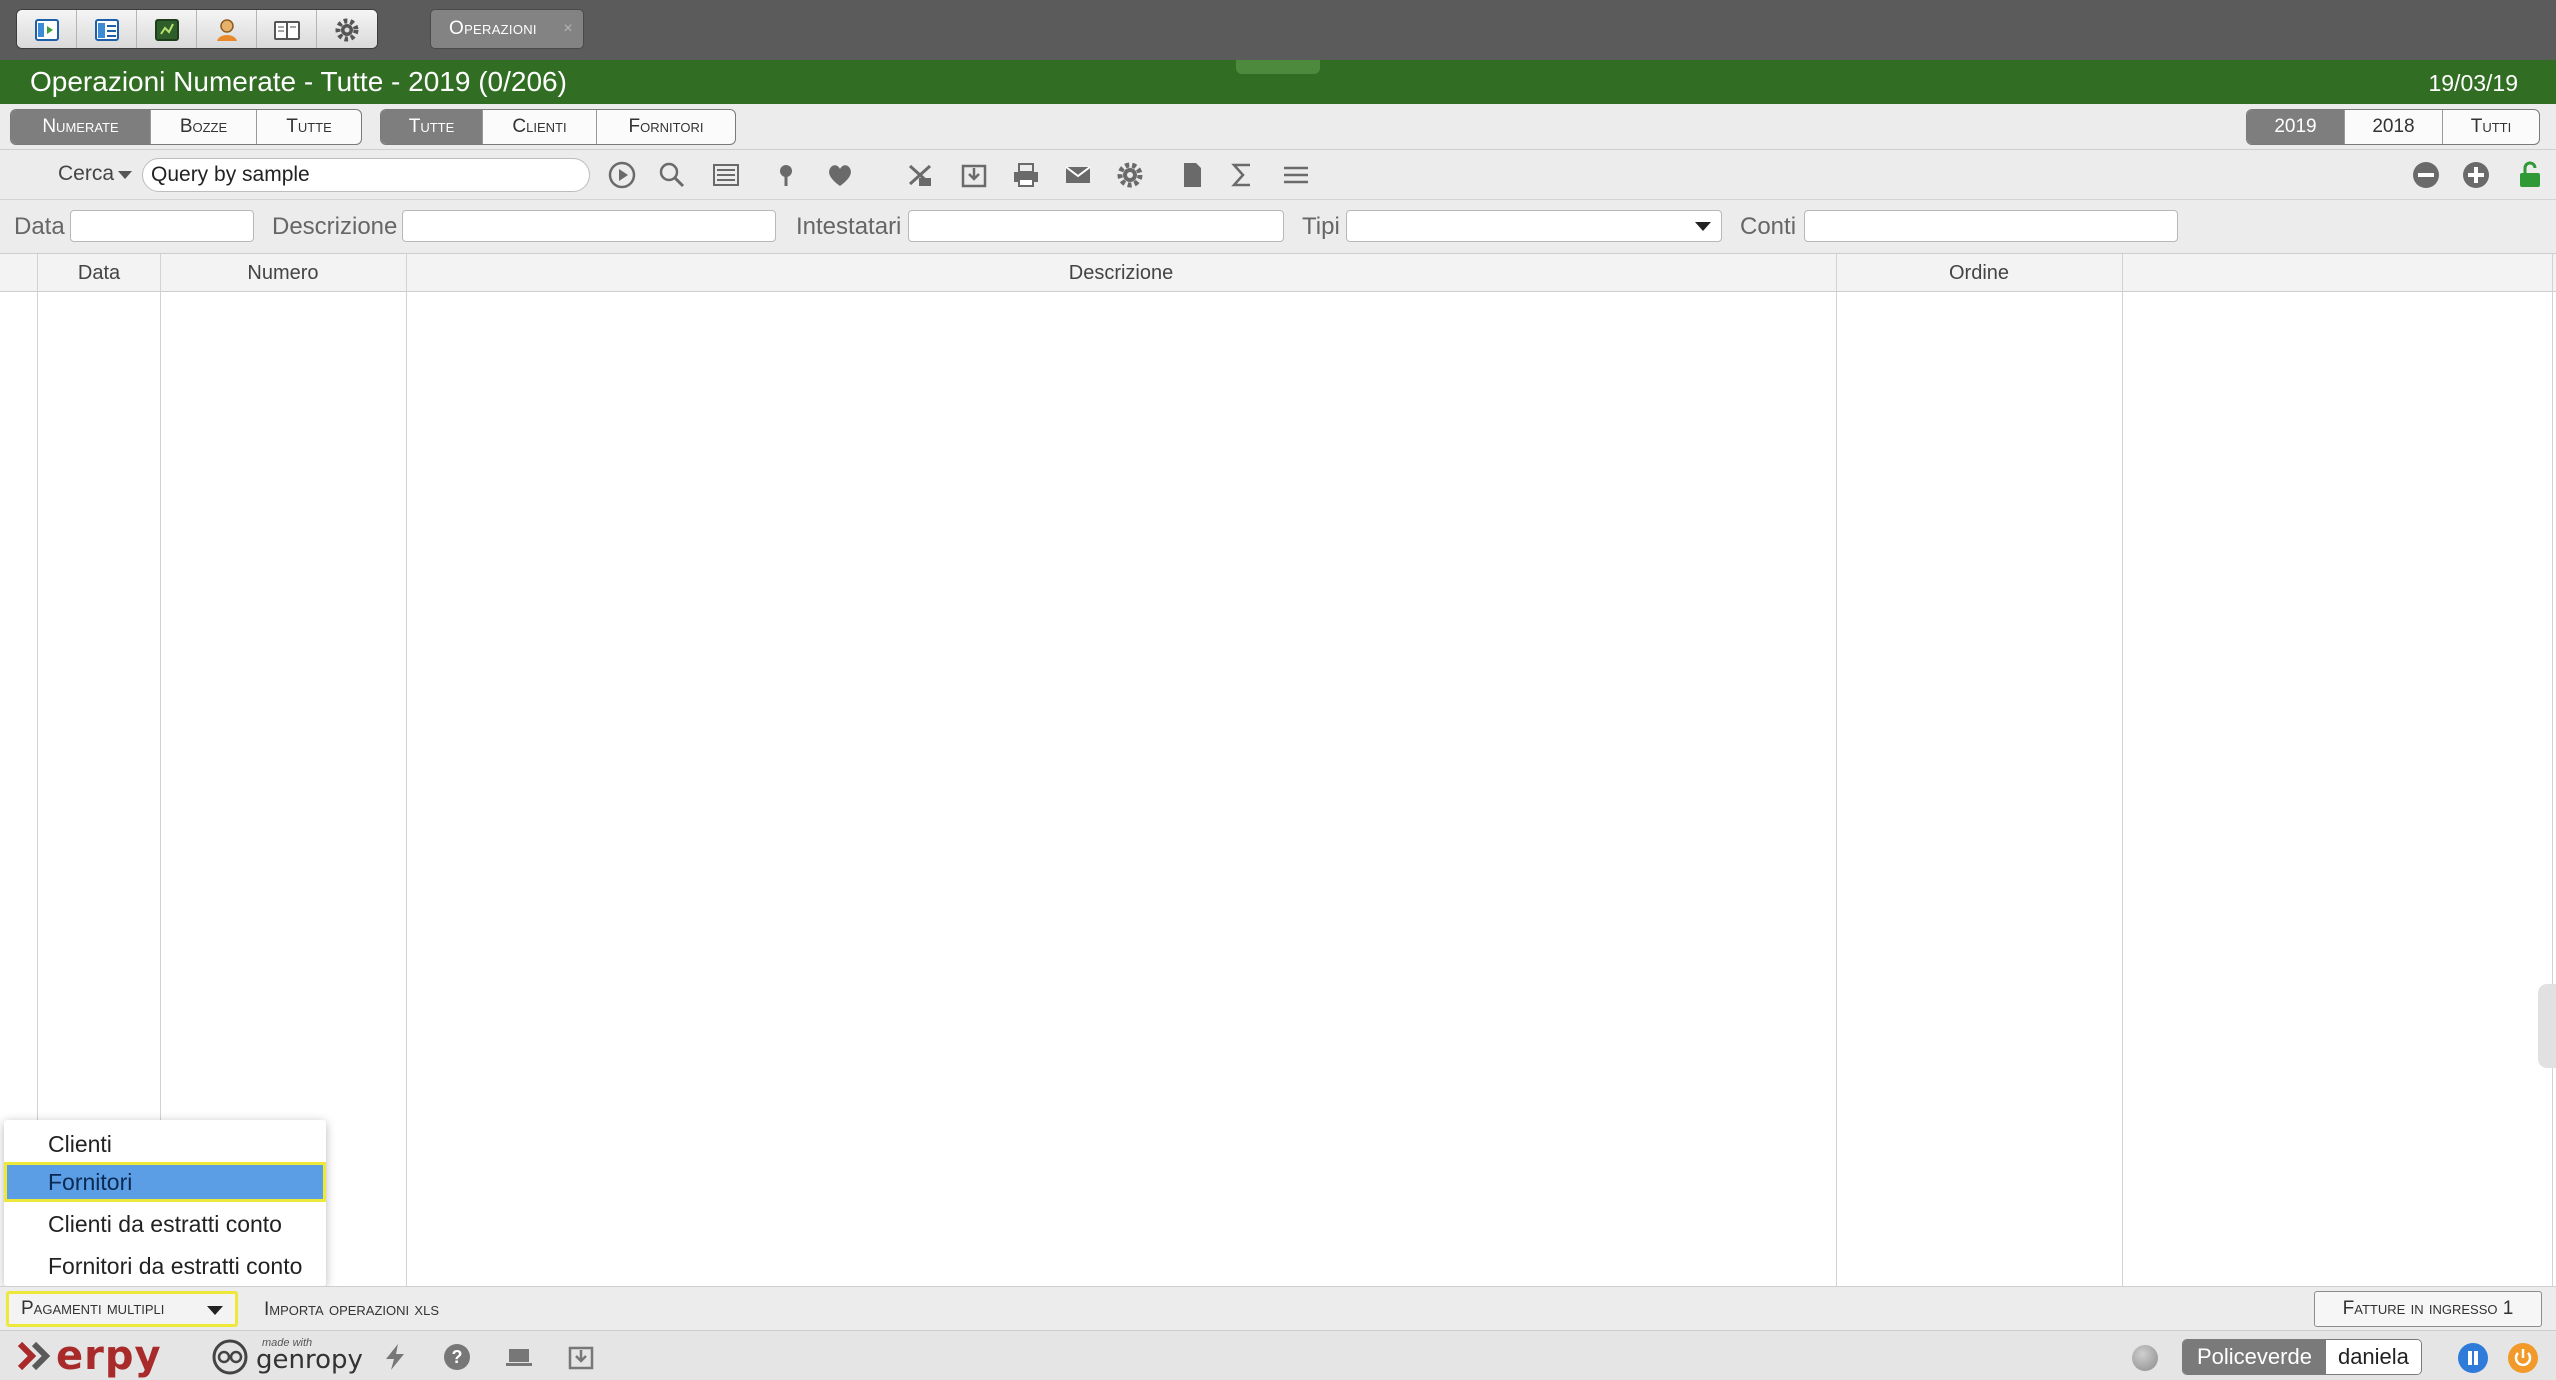 The image size is (2556, 1380). I want to click on search-icon, so click(672, 175).